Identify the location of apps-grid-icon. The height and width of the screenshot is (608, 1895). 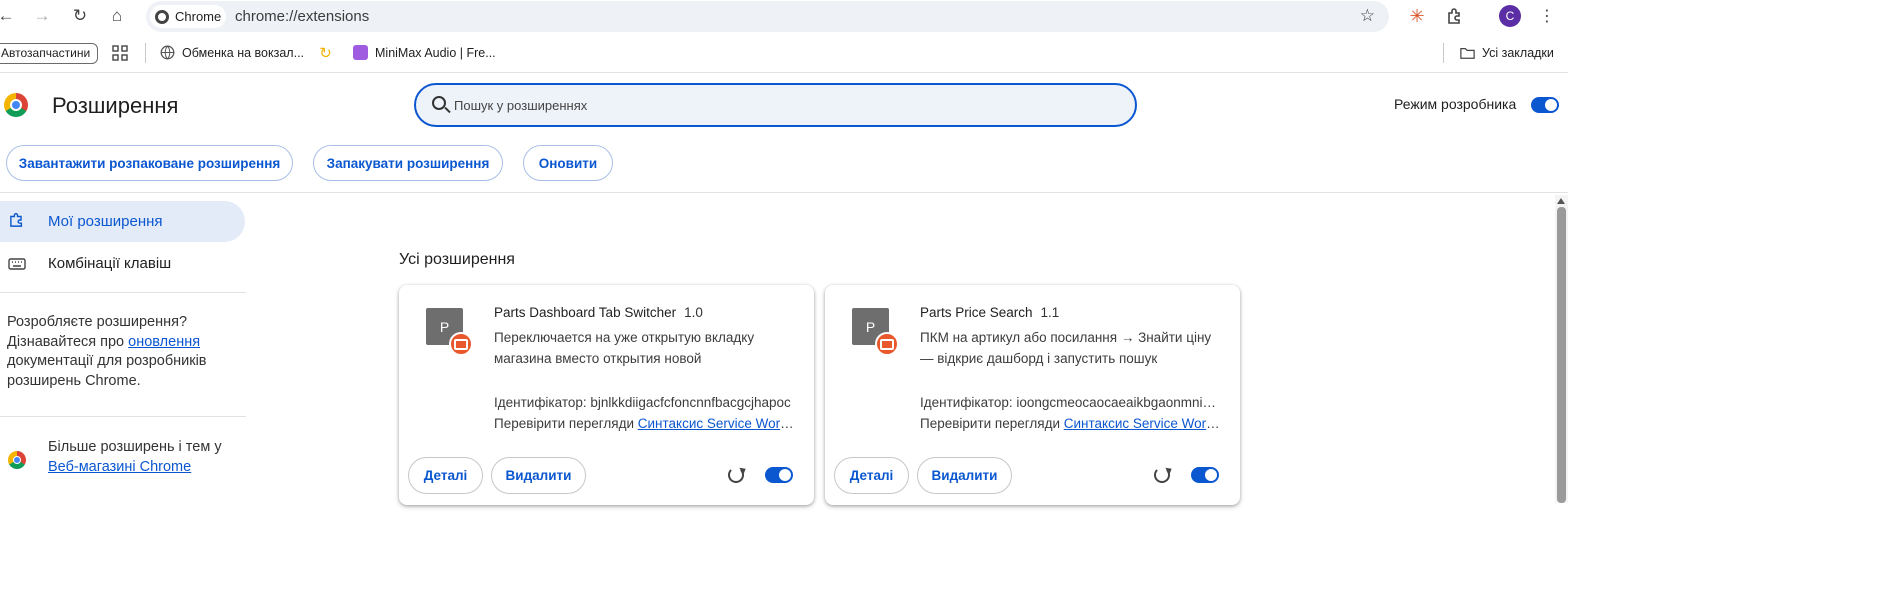
(120, 53).